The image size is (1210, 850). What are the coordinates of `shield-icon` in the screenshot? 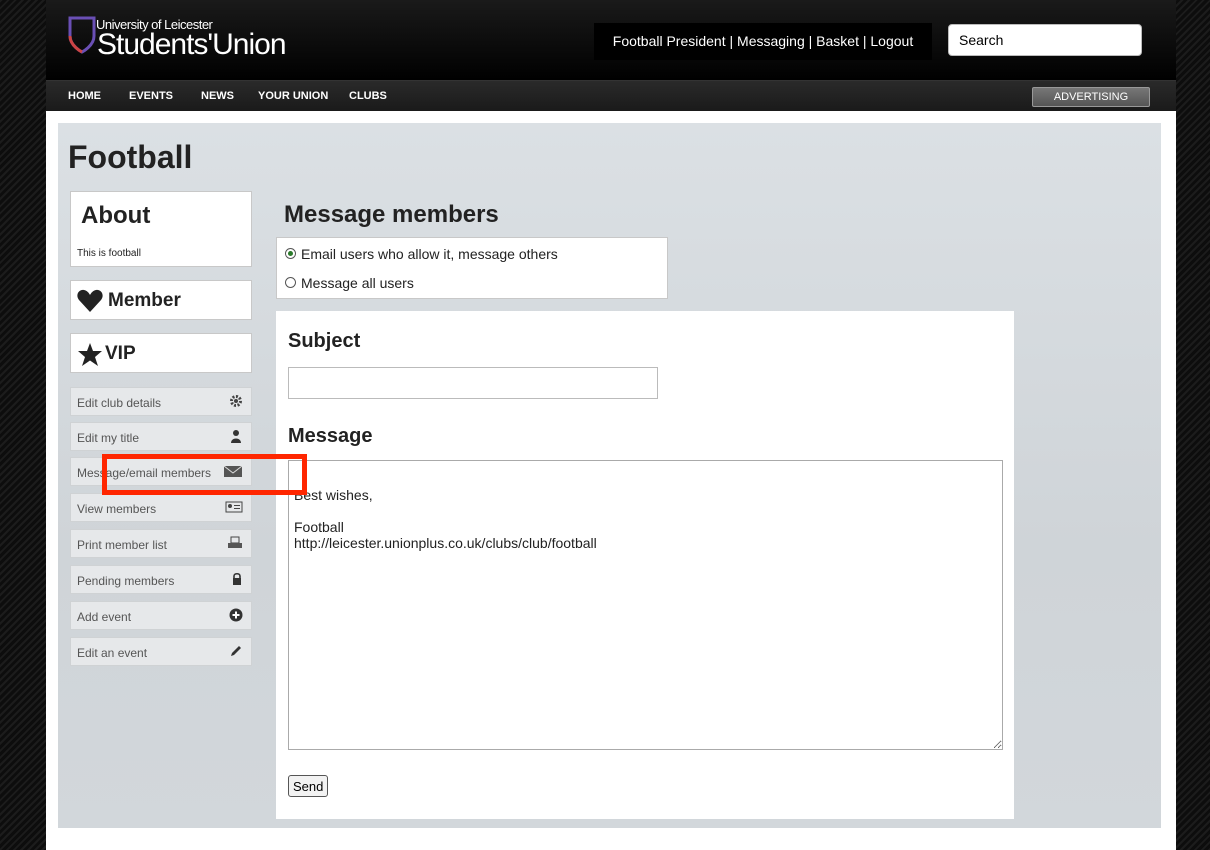 It's located at (82, 35).